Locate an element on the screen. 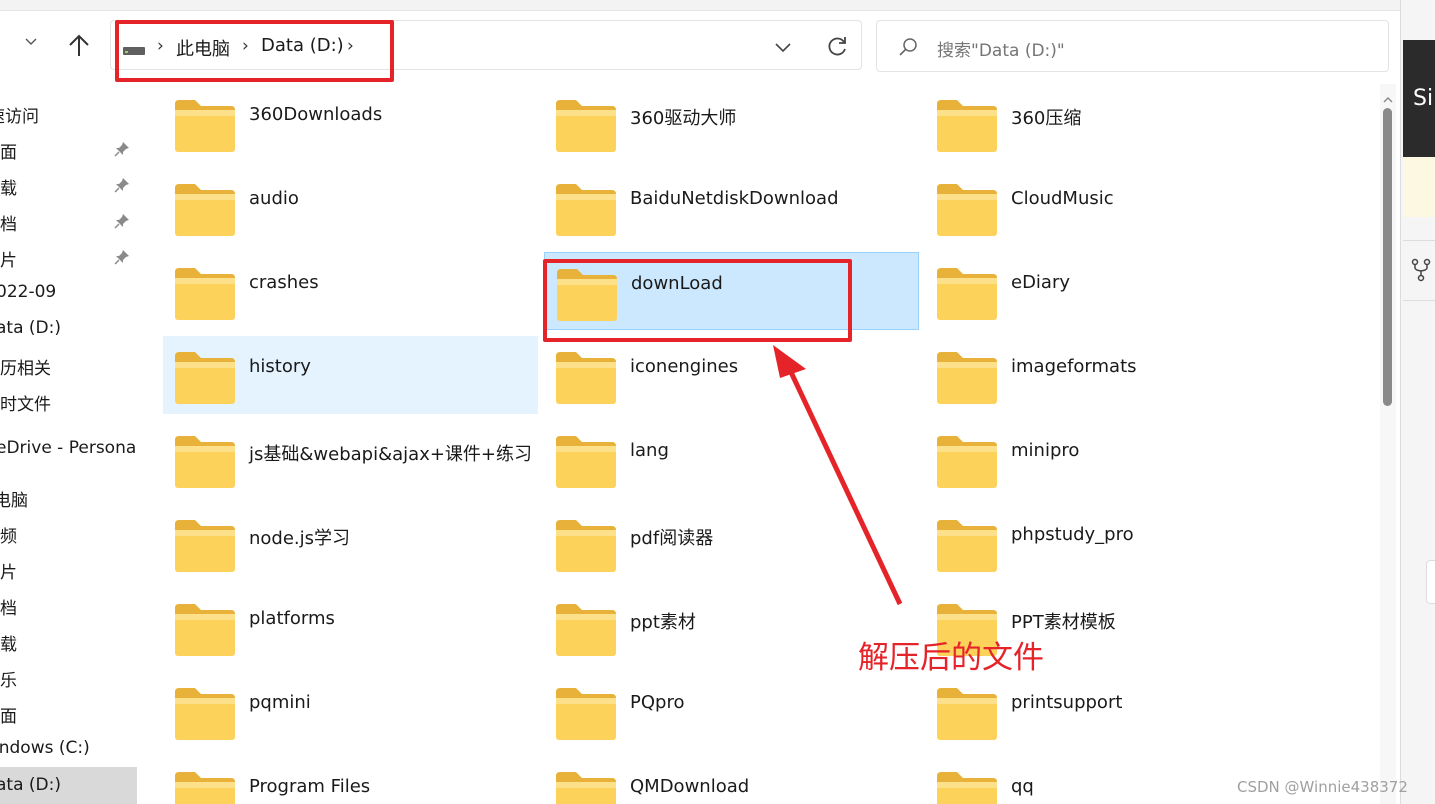  sidebar-item: eDrive - Persona is located at coordinates (68, 449).